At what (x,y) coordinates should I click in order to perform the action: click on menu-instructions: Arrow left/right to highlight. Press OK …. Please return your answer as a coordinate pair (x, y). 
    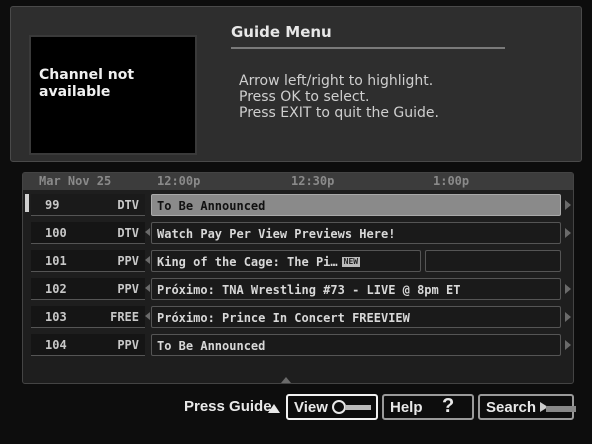
    Looking at the image, I should click on (404, 97).